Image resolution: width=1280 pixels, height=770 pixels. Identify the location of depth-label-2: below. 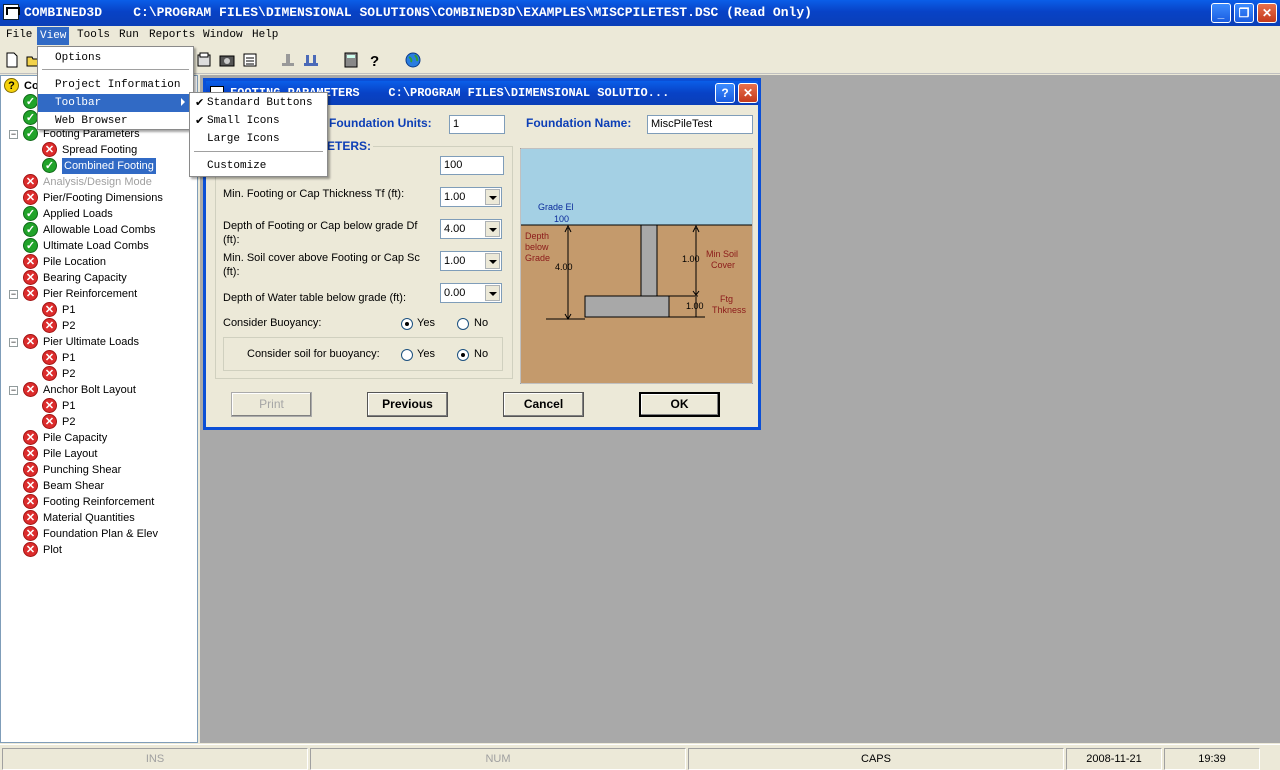
(537, 247).